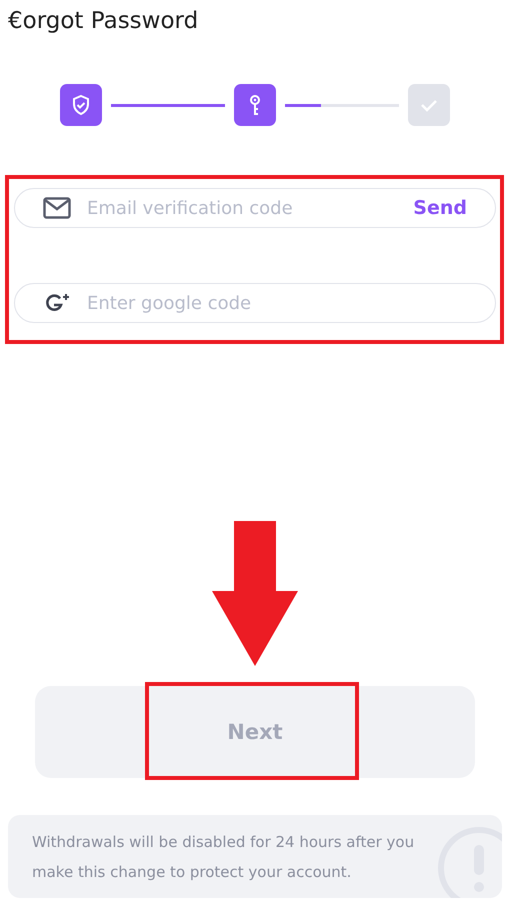 This screenshot has height=907, width=510. I want to click on page-title: orgot Password, so click(110, 21).